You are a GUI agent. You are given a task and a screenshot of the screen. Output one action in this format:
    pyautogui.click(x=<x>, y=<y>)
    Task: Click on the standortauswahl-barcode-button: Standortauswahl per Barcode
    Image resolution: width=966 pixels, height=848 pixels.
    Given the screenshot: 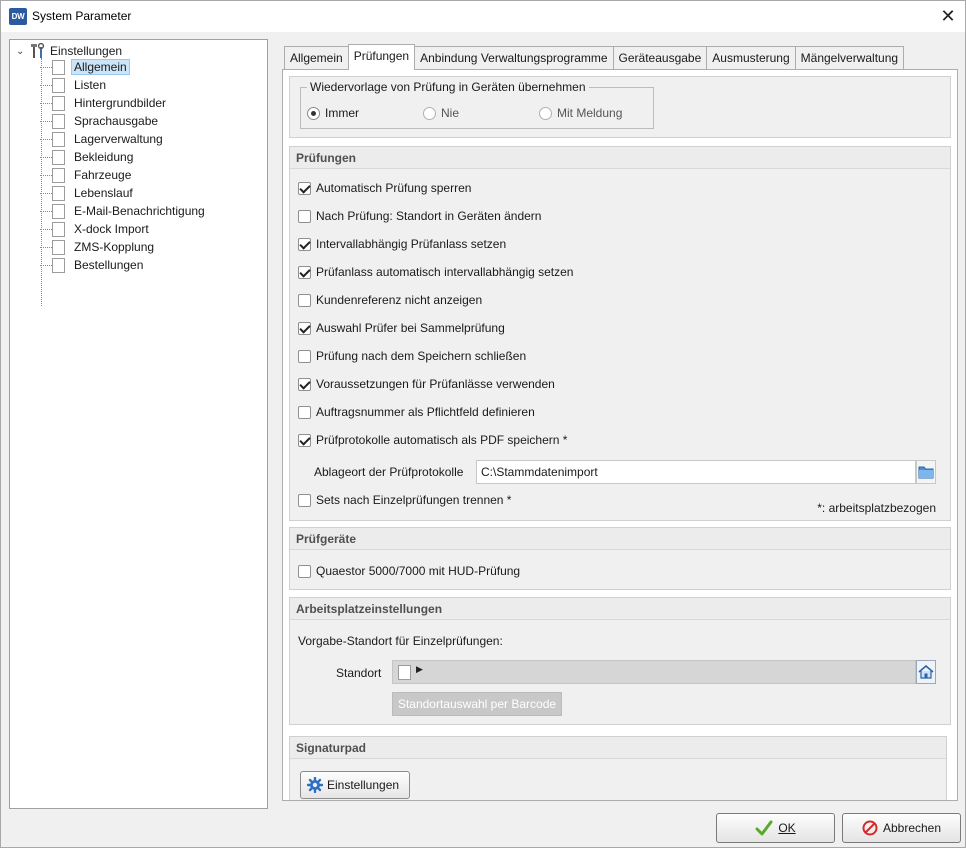 What is the action you would take?
    pyautogui.click(x=477, y=704)
    